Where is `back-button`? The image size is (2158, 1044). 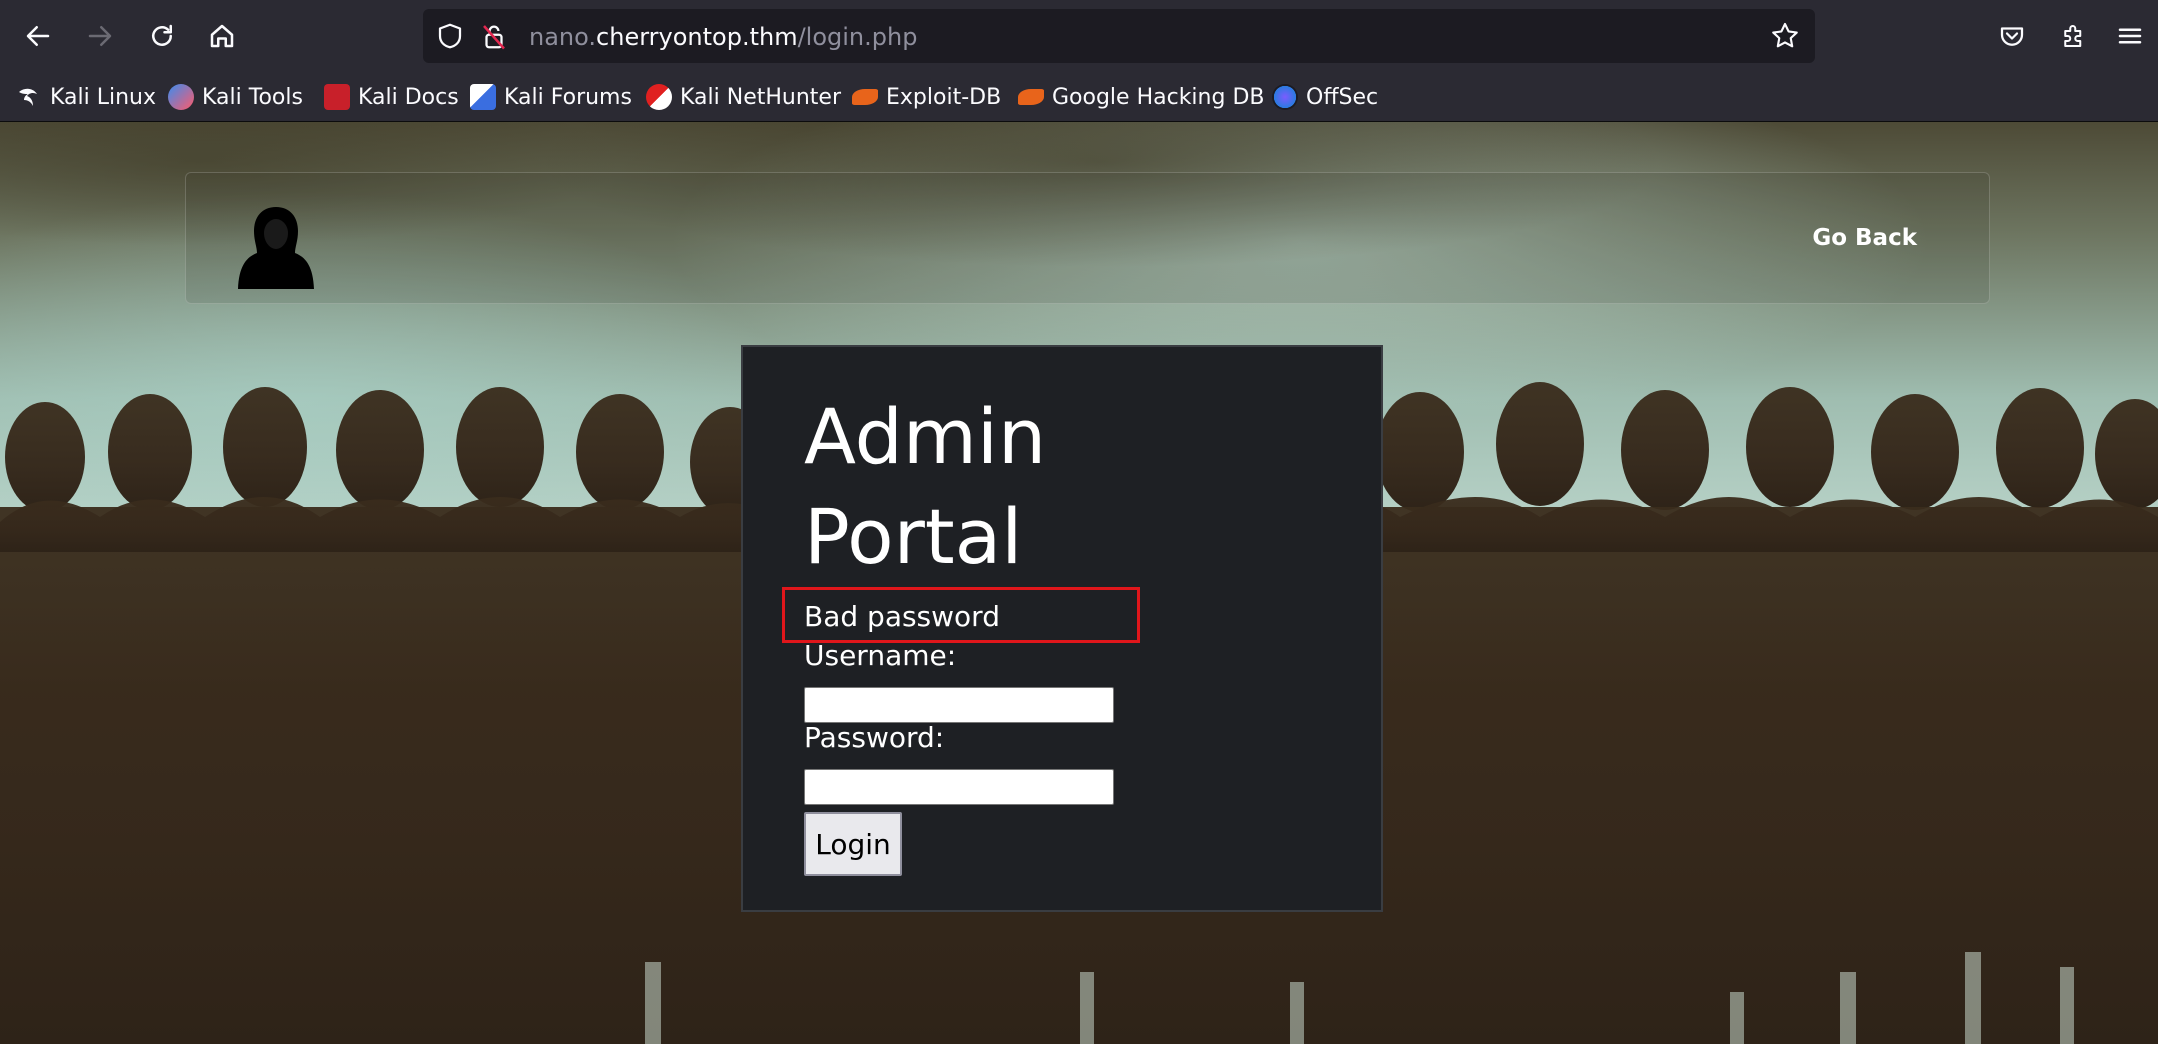
back-button is located at coordinates (38, 36).